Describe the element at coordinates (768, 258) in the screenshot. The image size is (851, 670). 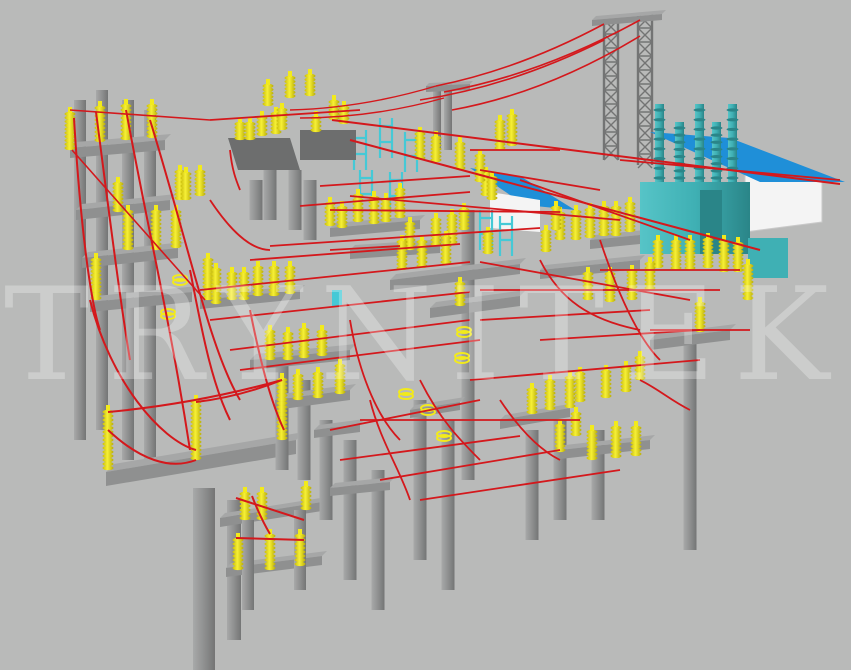
I see `transformer-cabinet` at that location.